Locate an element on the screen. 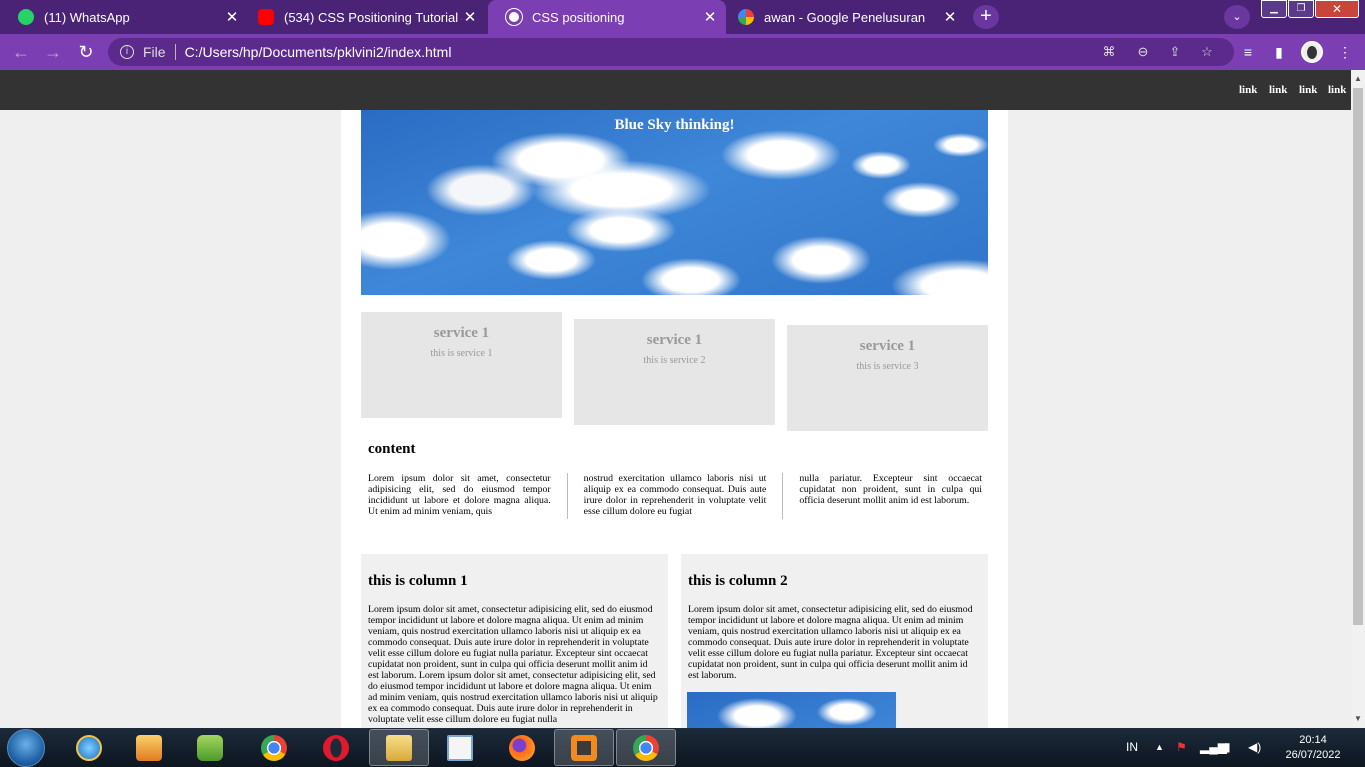 This screenshot has height=767, width=1365. signal-icon: ▂▄▆ is located at coordinates (1213, 747).